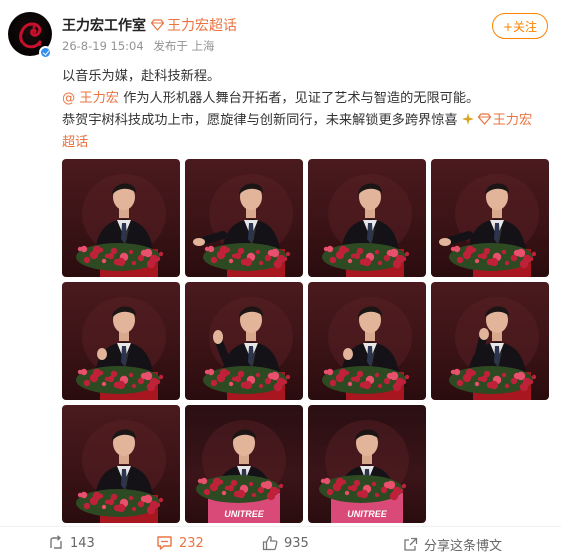 The height and width of the screenshot is (558, 561). I want to click on post-meta: 26-8-19 15:04 发布于 上海, so click(141, 46).